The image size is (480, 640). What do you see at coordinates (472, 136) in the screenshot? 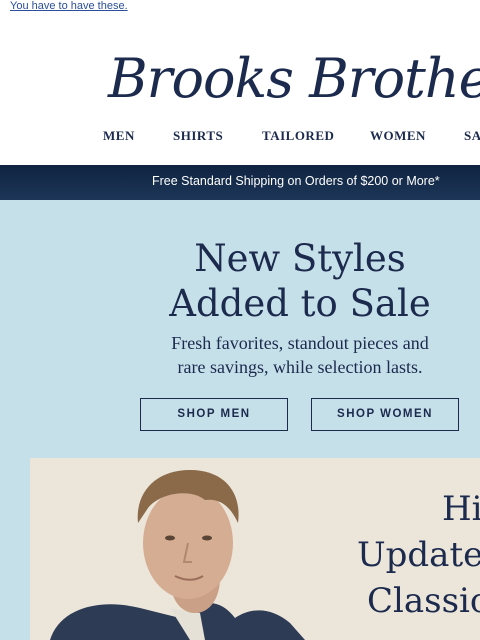
I see `nav-item-sale: SA` at bounding box center [472, 136].